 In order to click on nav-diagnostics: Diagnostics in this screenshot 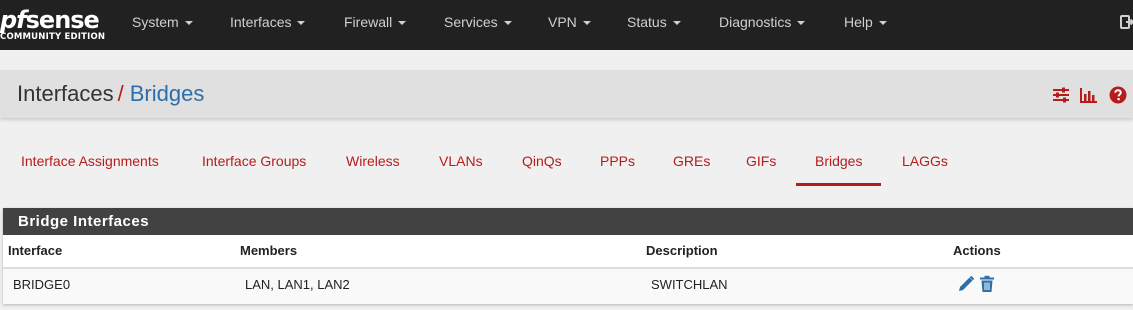, I will do `click(762, 22)`.